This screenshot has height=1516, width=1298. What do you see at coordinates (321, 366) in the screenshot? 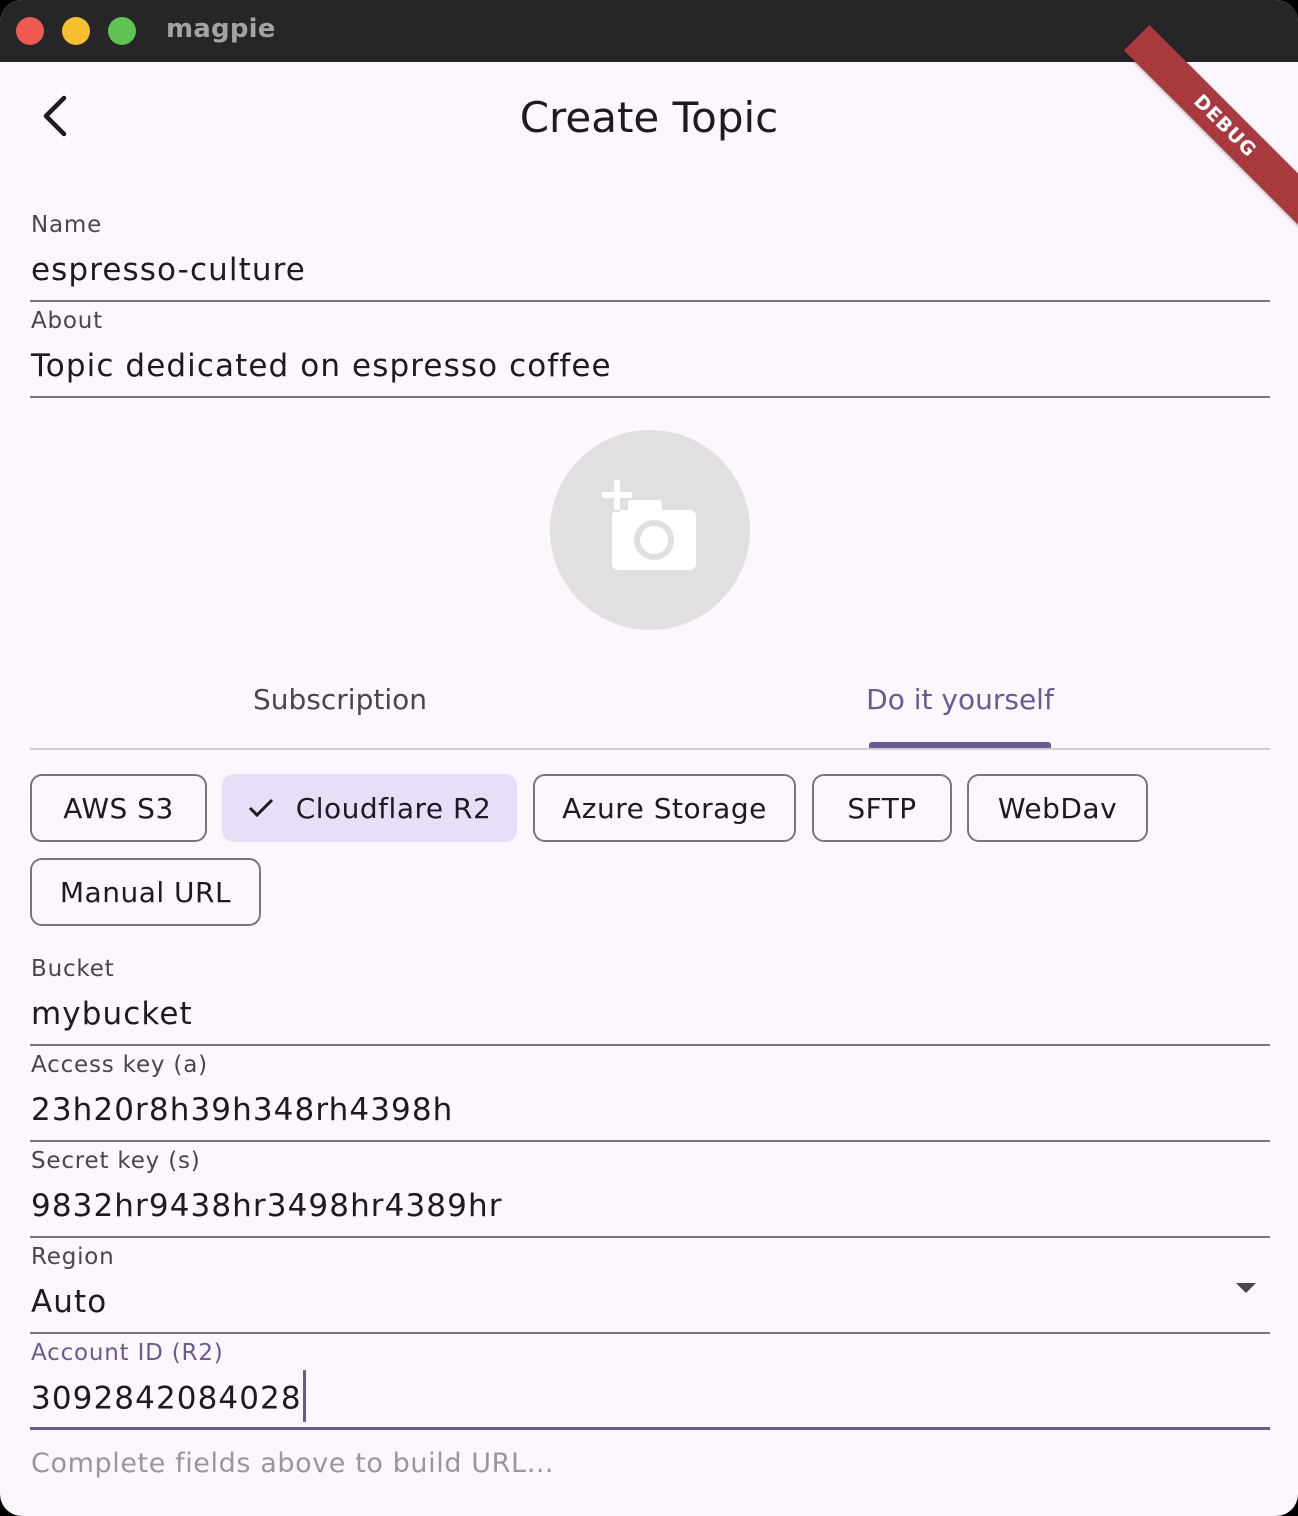
I see `about-value: Topic dedicated on espresso coffee` at bounding box center [321, 366].